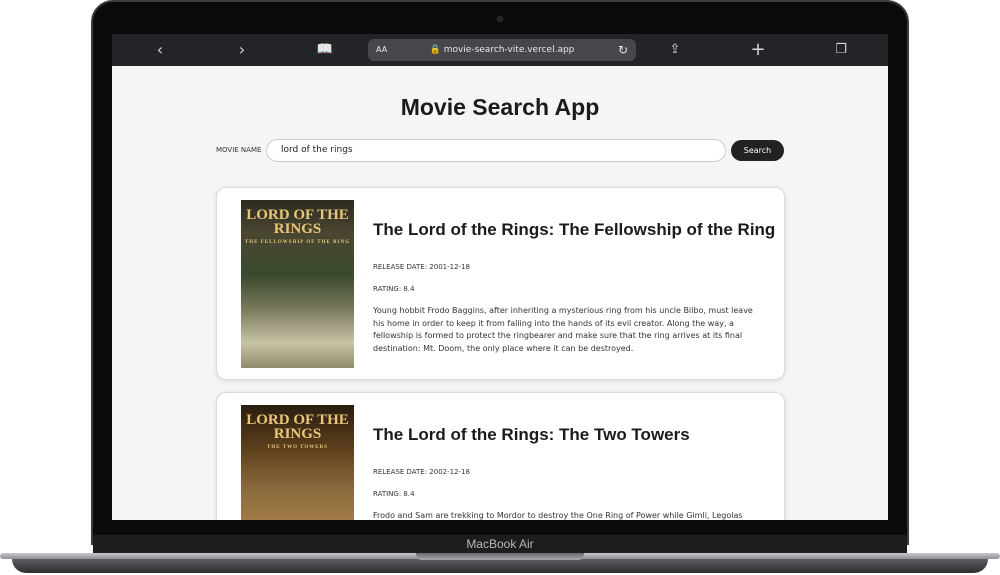 The width and height of the screenshot is (1000, 575). I want to click on bookmarks-icon: 📖, so click(325, 50).